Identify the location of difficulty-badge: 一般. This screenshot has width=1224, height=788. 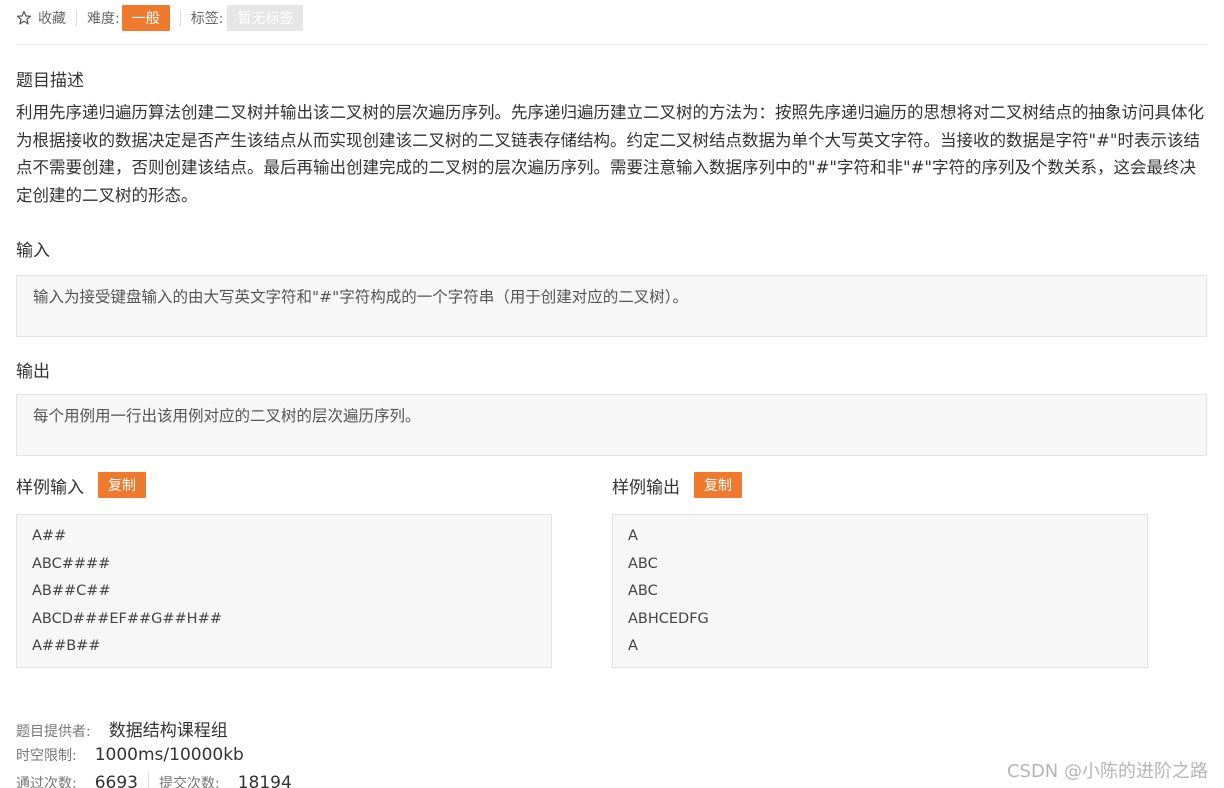
(145, 18).